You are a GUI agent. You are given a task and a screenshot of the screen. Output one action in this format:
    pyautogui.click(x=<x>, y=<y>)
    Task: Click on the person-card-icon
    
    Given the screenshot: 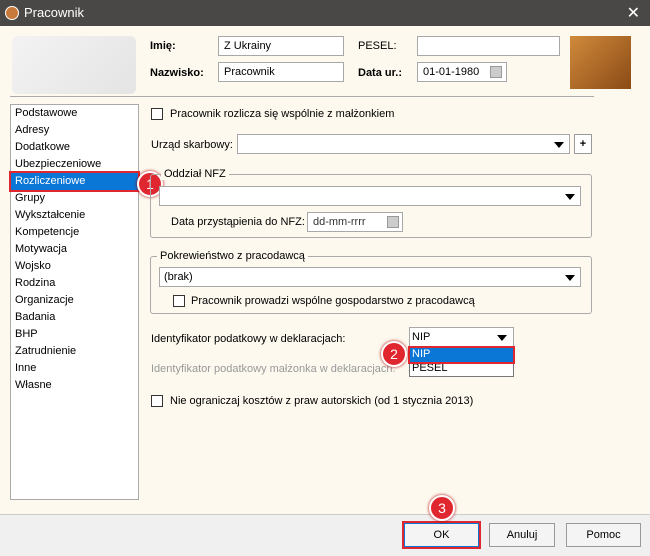 What is the action you would take?
    pyautogui.click(x=74, y=65)
    